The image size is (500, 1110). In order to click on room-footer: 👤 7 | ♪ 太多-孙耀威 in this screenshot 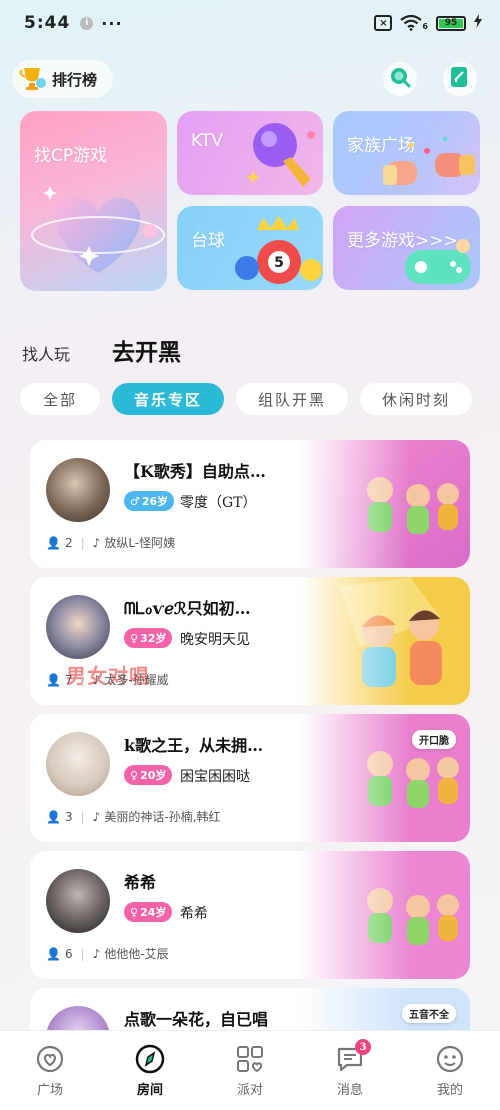, I will do `click(107, 680)`.